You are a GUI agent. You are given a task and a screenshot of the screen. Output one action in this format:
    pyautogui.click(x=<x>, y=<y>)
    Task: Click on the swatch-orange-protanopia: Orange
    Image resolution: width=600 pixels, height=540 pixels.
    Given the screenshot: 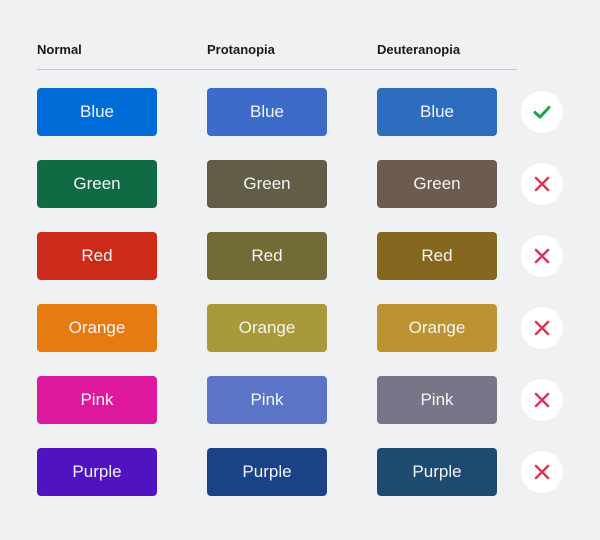 What is the action you would take?
    pyautogui.click(x=267, y=328)
    